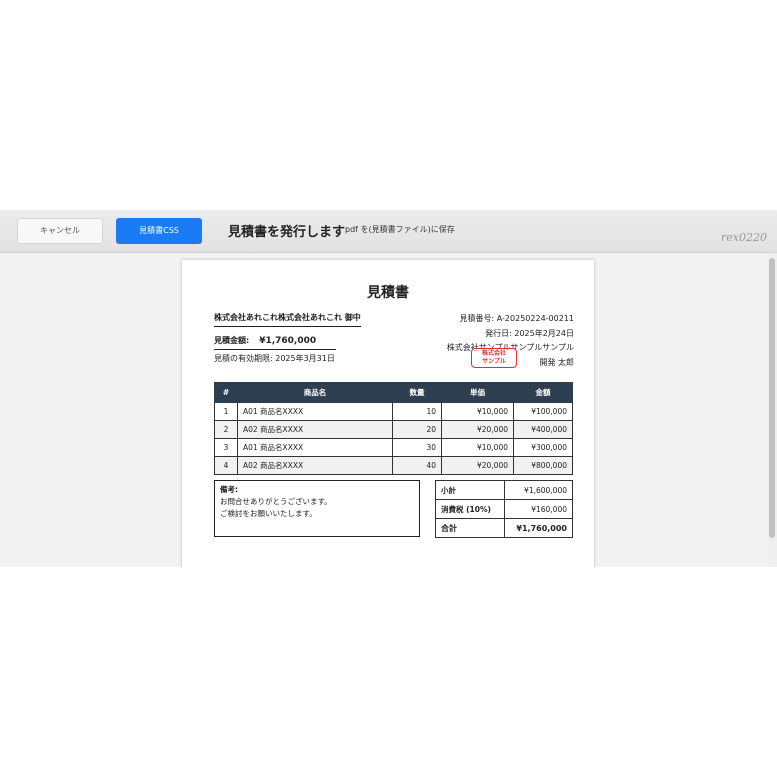  I want to click on tax-row: 消費税 (10%) ¥160,000, so click(504, 509).